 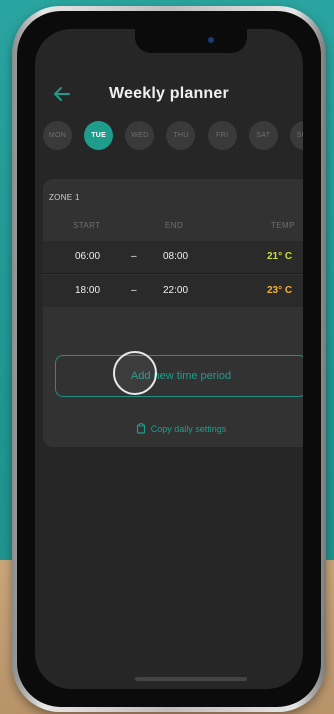 I want to click on day-fri: FRI, so click(x=222, y=135).